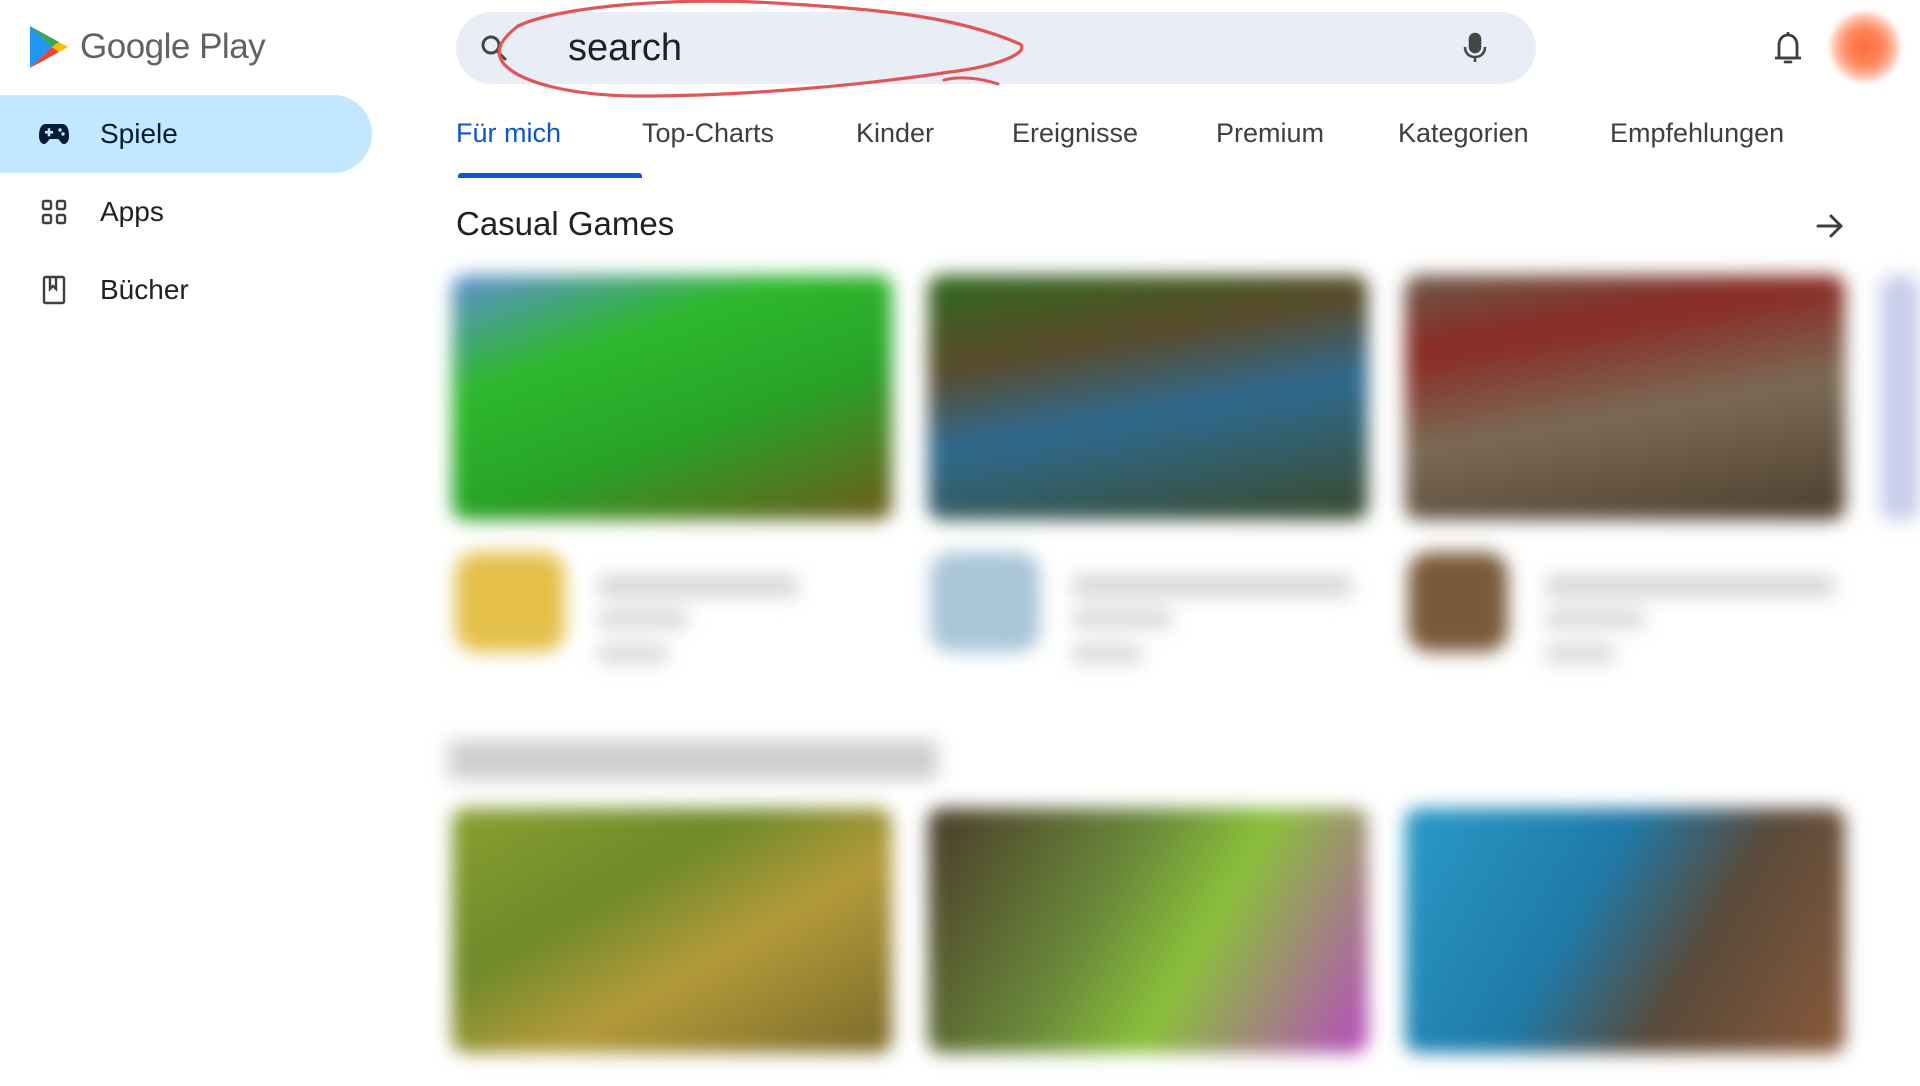  I want to click on google-play-logo: Google Play, so click(147, 47).